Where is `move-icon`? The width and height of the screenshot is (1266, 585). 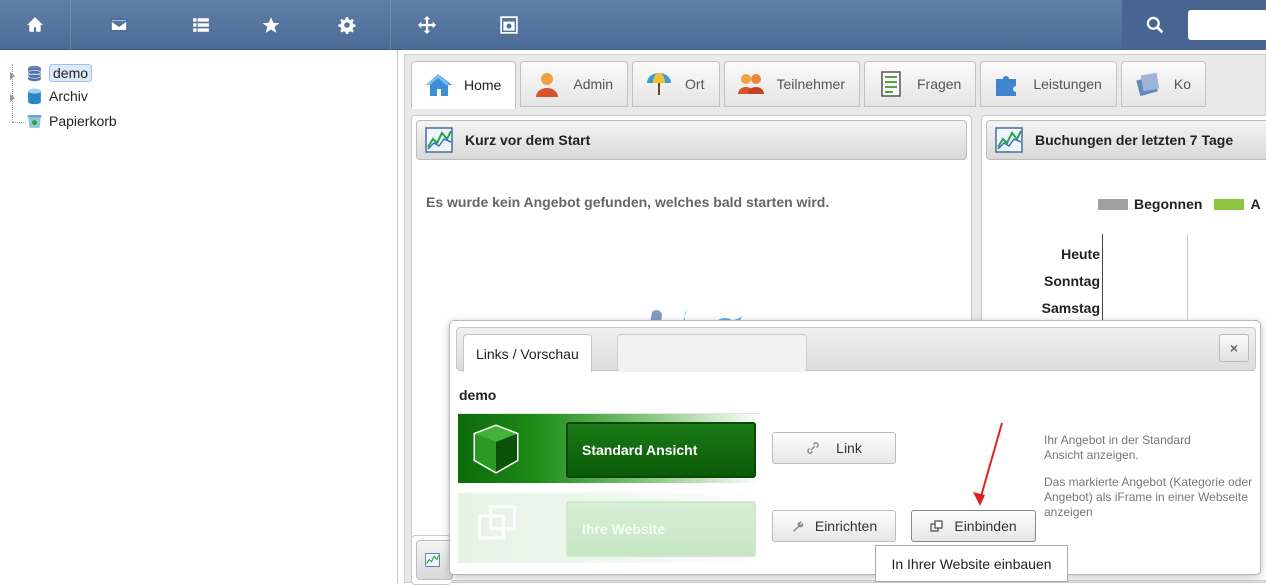 move-icon is located at coordinates (427, 25).